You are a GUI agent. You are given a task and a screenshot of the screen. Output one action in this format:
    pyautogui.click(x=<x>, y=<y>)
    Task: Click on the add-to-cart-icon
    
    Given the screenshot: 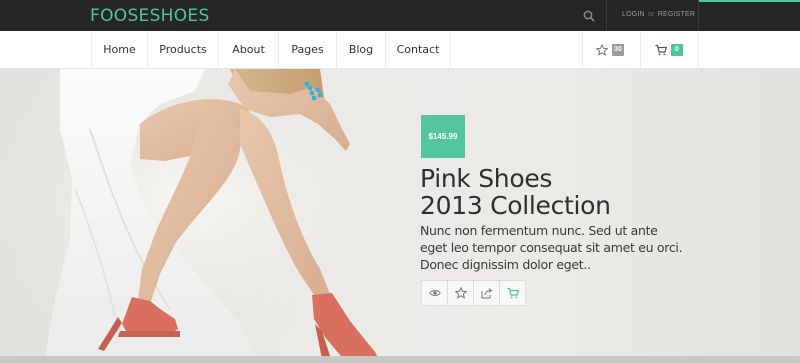 What is the action you would take?
    pyautogui.click(x=513, y=293)
    